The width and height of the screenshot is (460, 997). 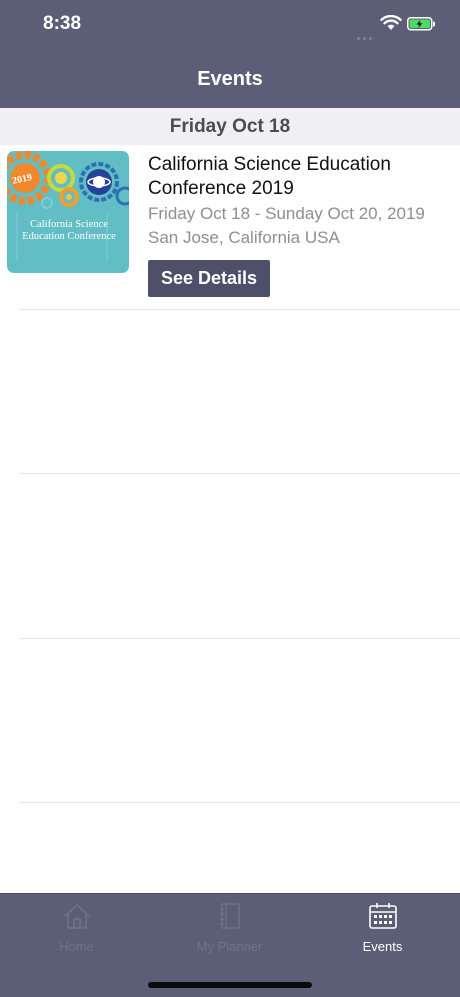 I want to click on status-time: 8:38, so click(x=62, y=23).